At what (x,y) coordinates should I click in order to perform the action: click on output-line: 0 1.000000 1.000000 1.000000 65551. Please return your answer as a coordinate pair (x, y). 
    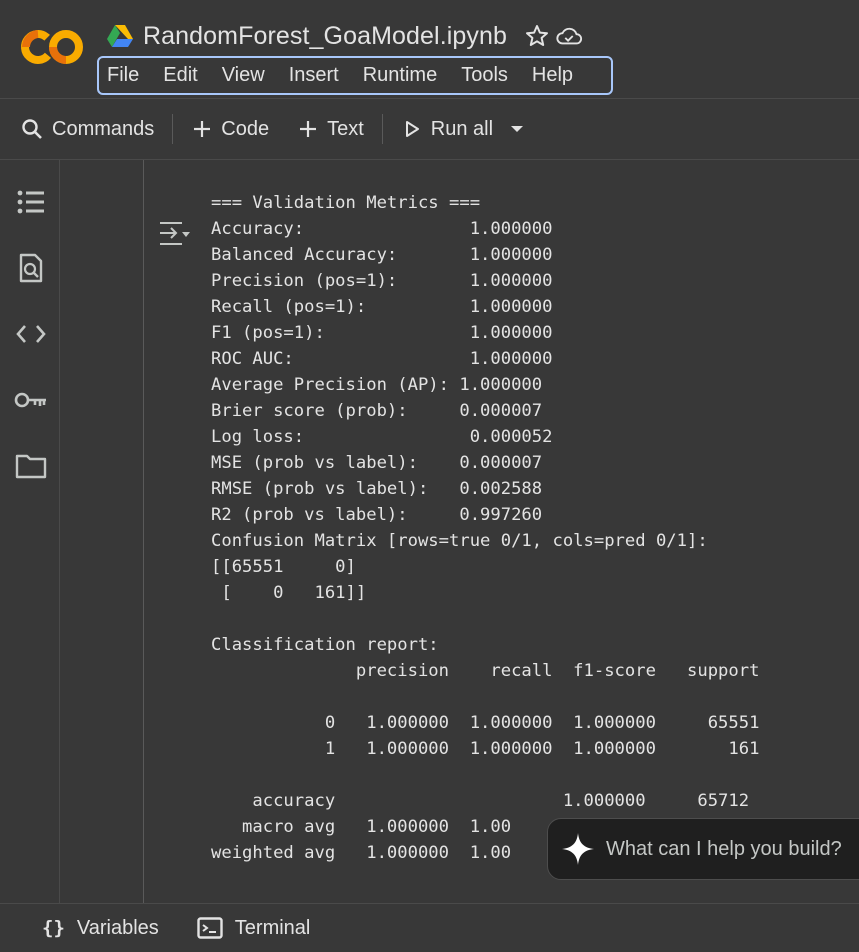
    Looking at the image, I should click on (485, 723).